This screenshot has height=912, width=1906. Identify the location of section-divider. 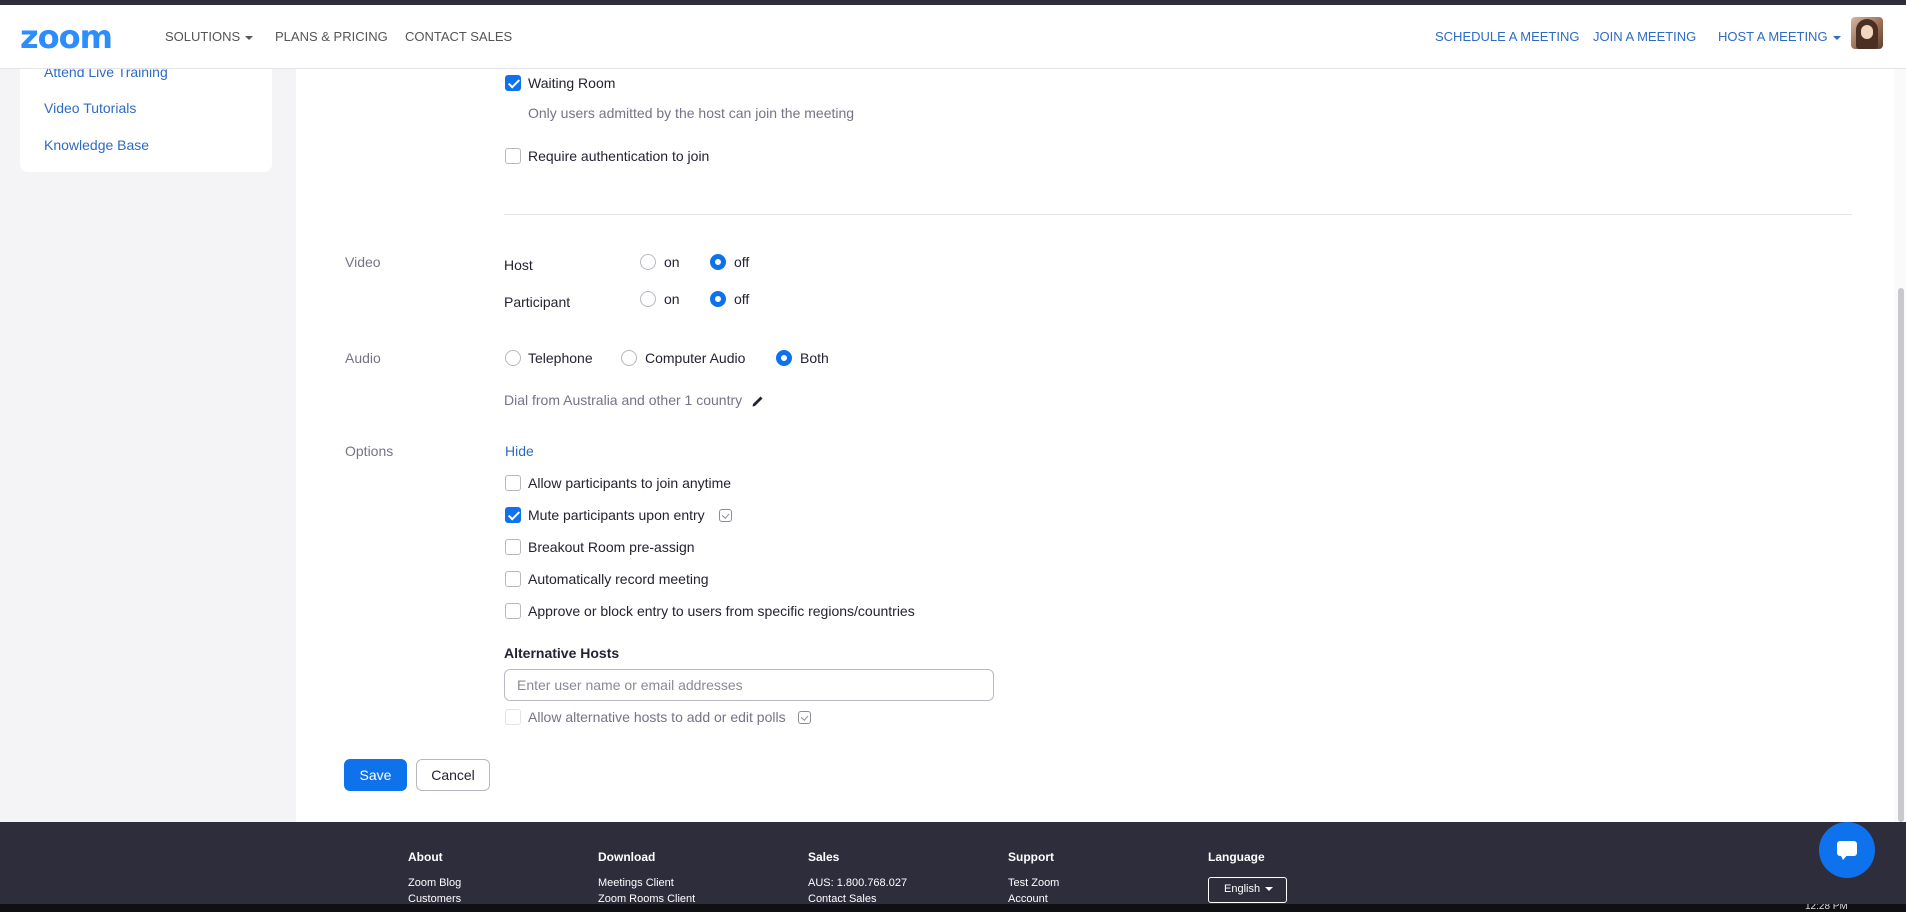
(1178, 214).